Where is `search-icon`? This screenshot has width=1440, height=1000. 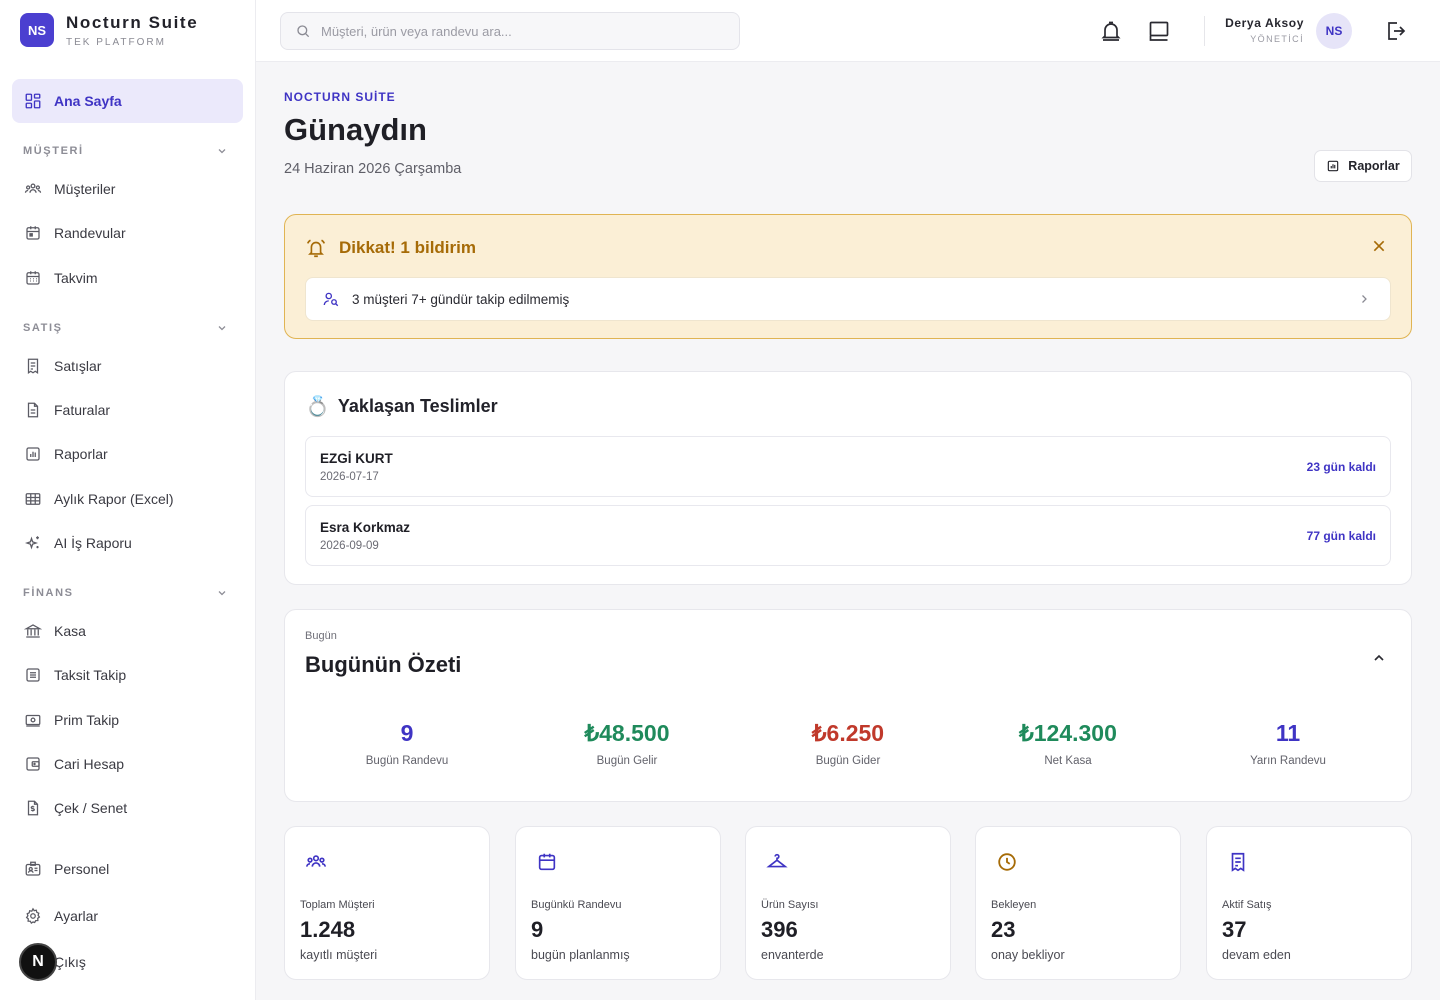 search-icon is located at coordinates (303, 31).